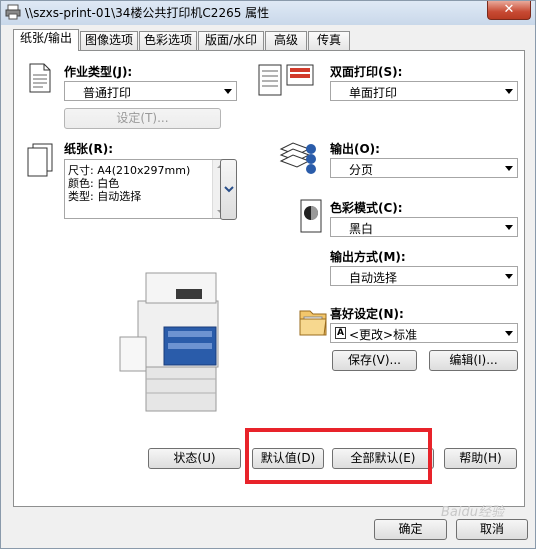 The image size is (536, 549). Describe the element at coordinates (147, 13) in the screenshot. I see `window-title: \\szxs-print-01\34楼公共打印机C2265 属性` at that location.